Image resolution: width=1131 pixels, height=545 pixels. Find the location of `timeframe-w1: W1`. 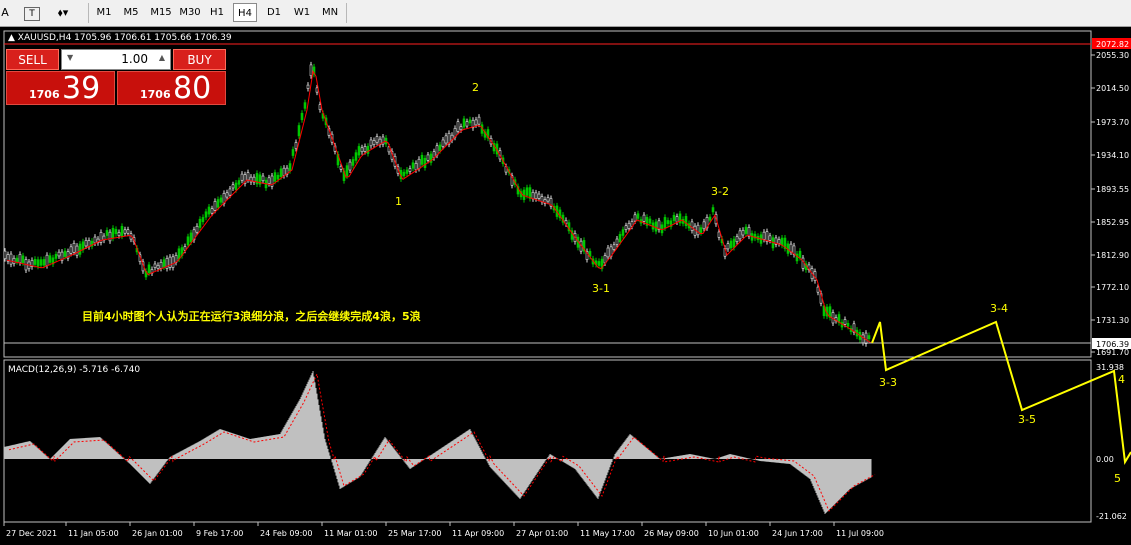

timeframe-w1: W1 is located at coordinates (302, 12).